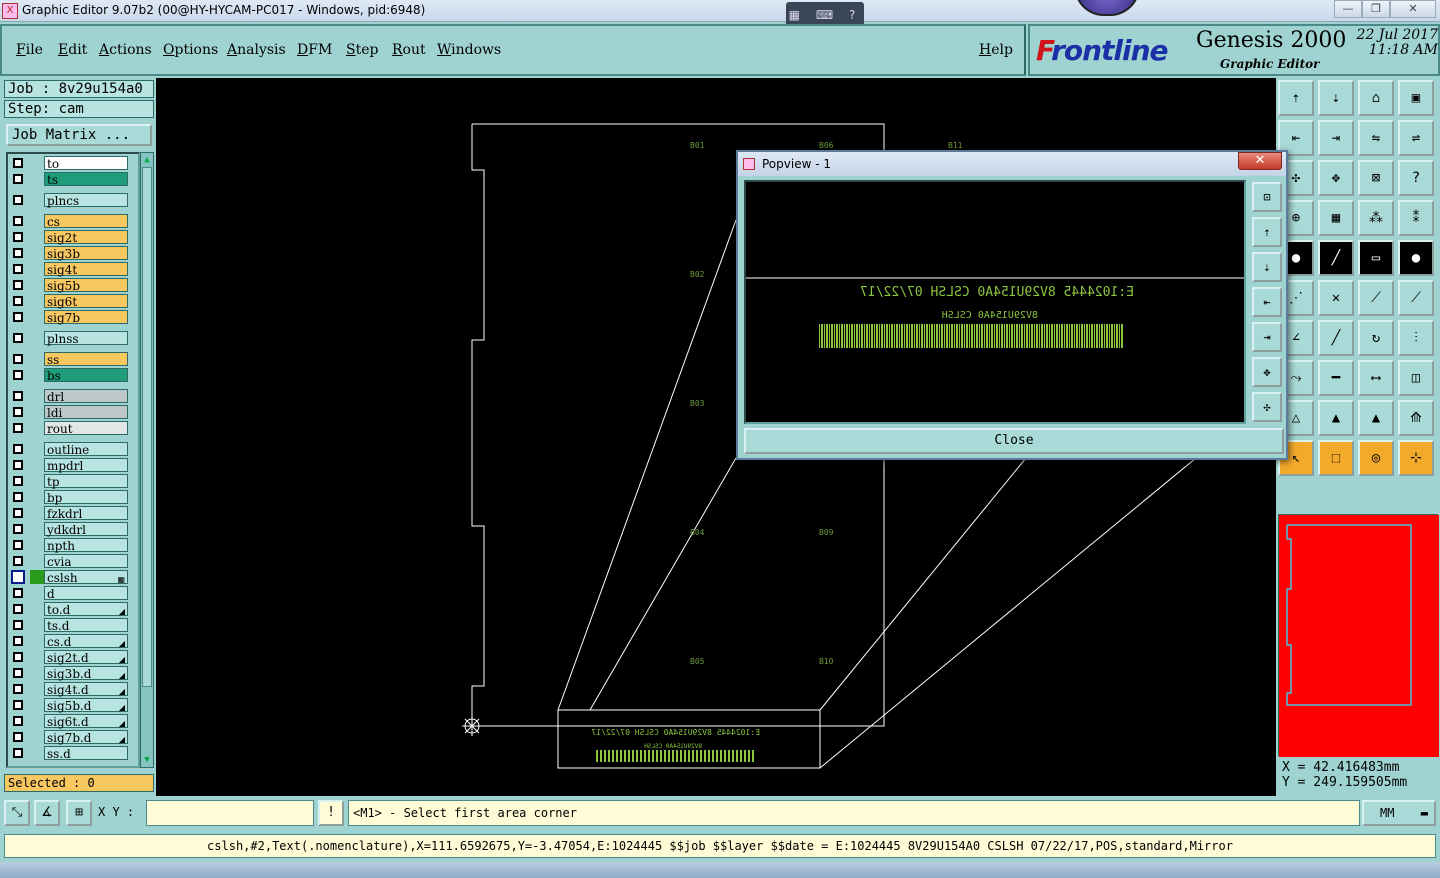  Describe the element at coordinates (86, 721) in the screenshot. I see `layer-name: sig6t.d ◢` at that location.